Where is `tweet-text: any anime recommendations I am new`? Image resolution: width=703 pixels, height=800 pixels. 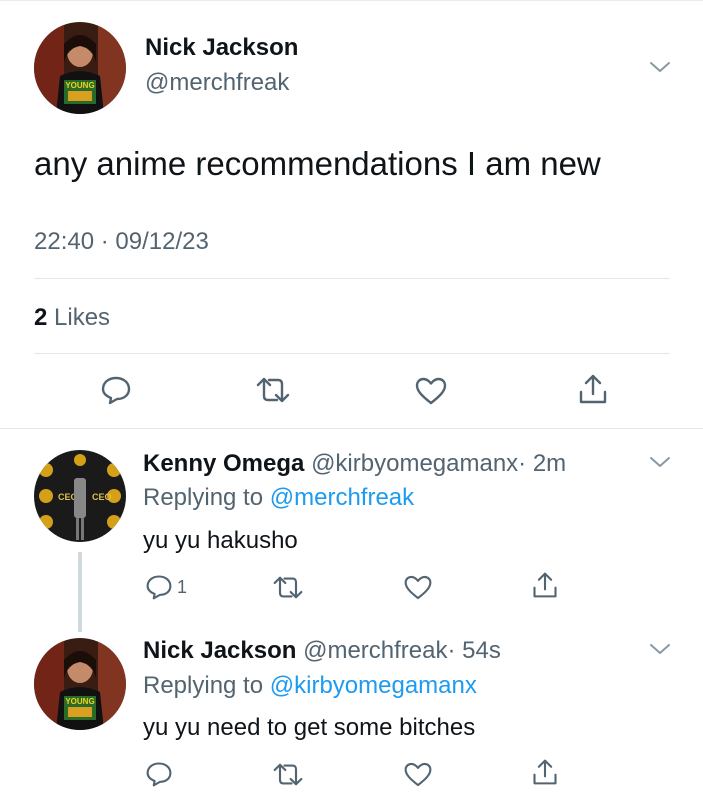 tweet-text: any anime recommendations I am new is located at coordinates (317, 163).